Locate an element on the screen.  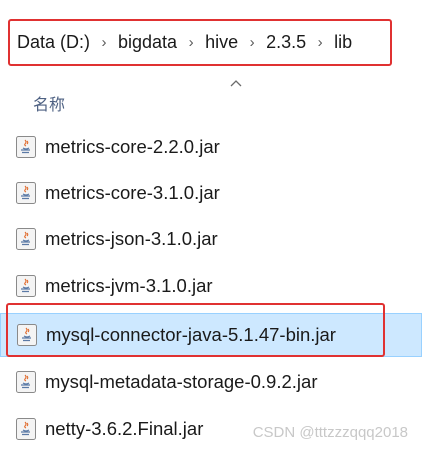
file-row: metrics-core-2.2.0.jar is located at coordinates (211, 147).